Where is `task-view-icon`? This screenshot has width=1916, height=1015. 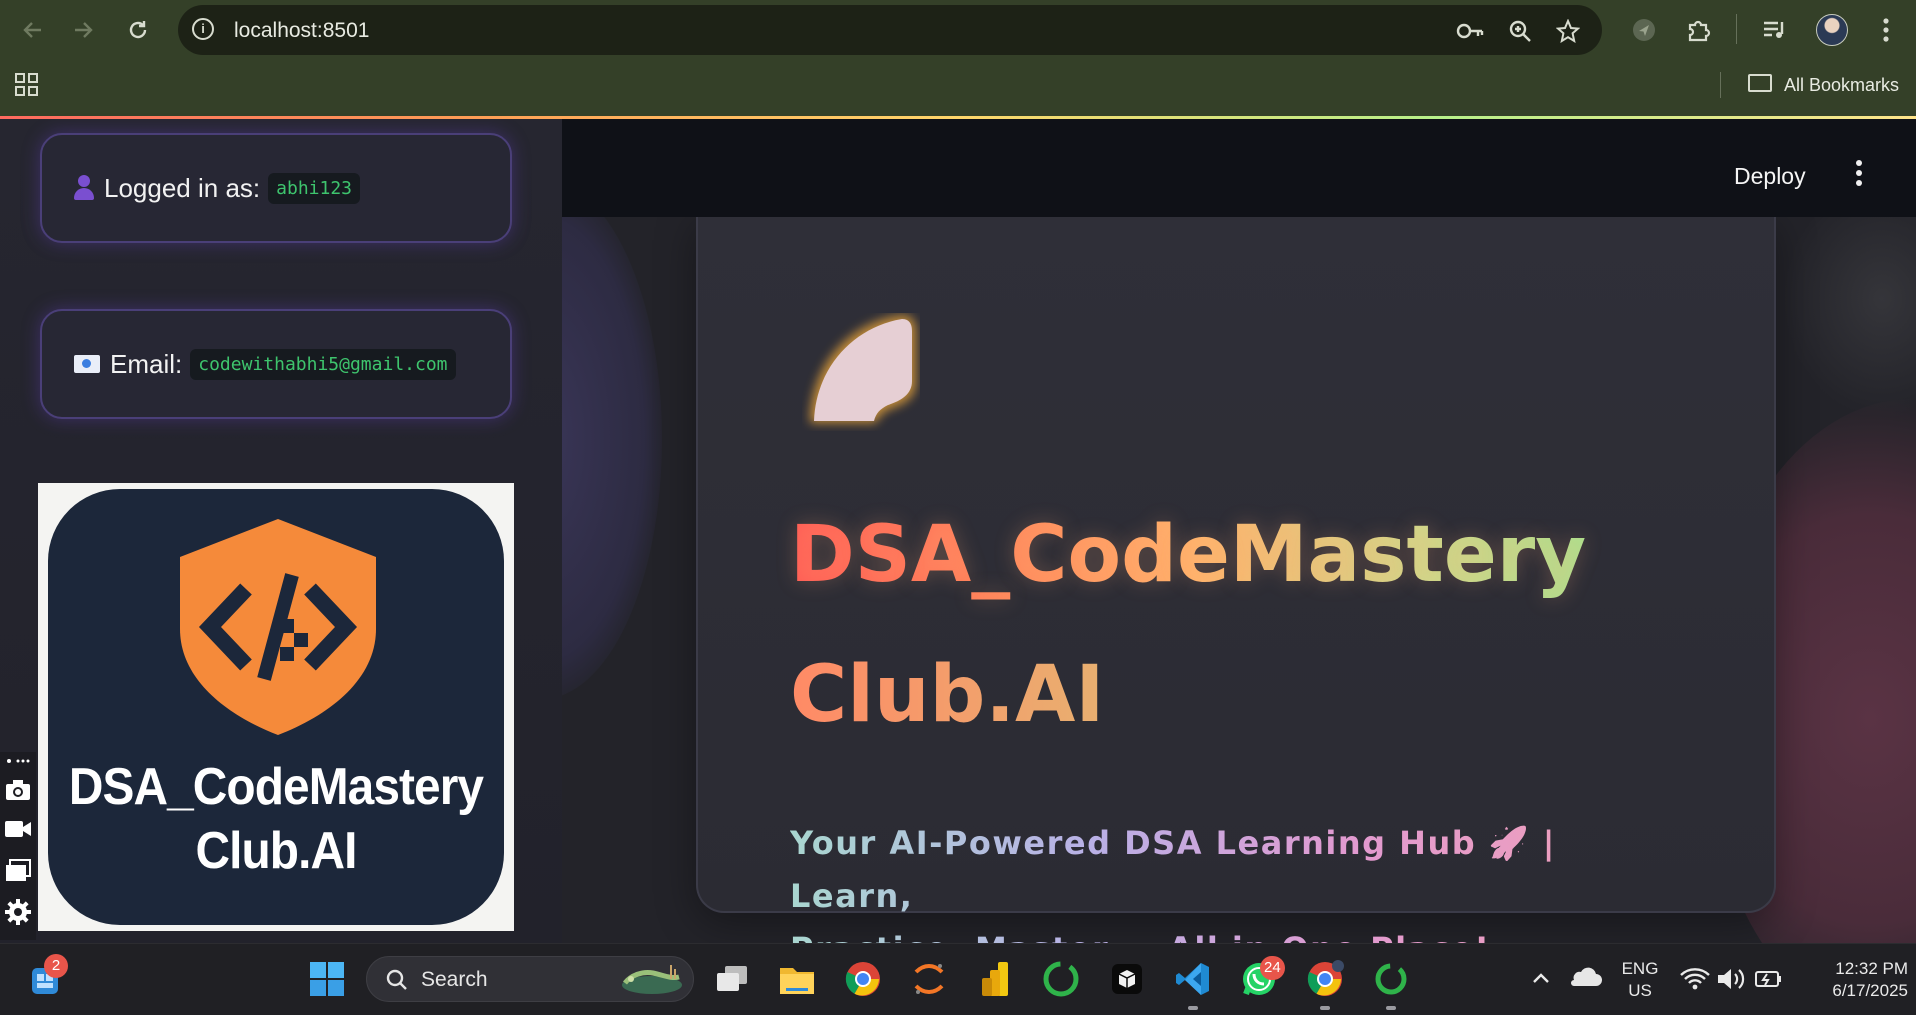 task-view-icon is located at coordinates (732, 979).